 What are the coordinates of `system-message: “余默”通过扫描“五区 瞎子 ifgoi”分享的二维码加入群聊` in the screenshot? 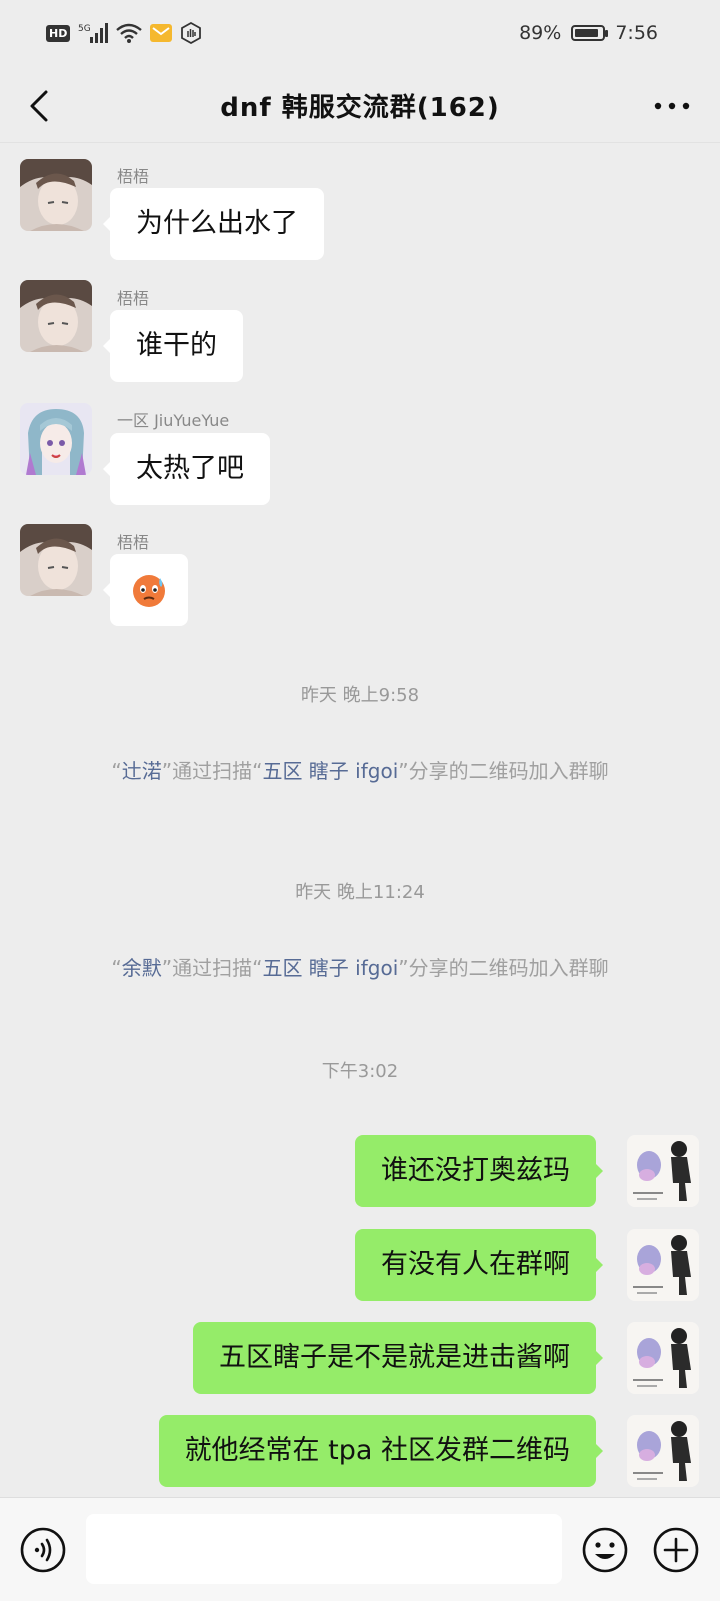 It's located at (360, 968).